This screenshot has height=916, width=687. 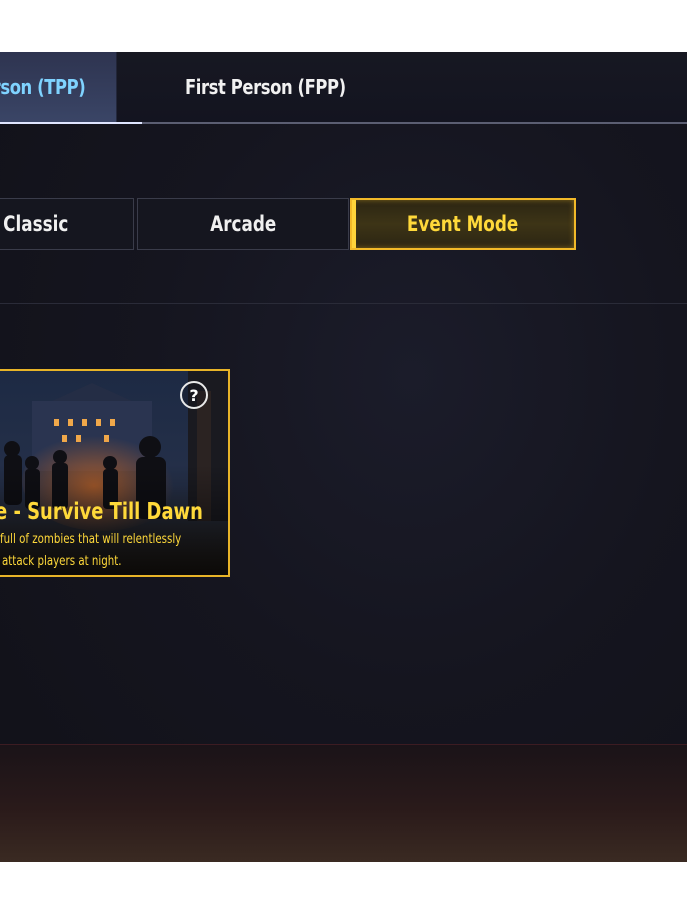 I want to click on help-question-glyph: ?, so click(x=194, y=395).